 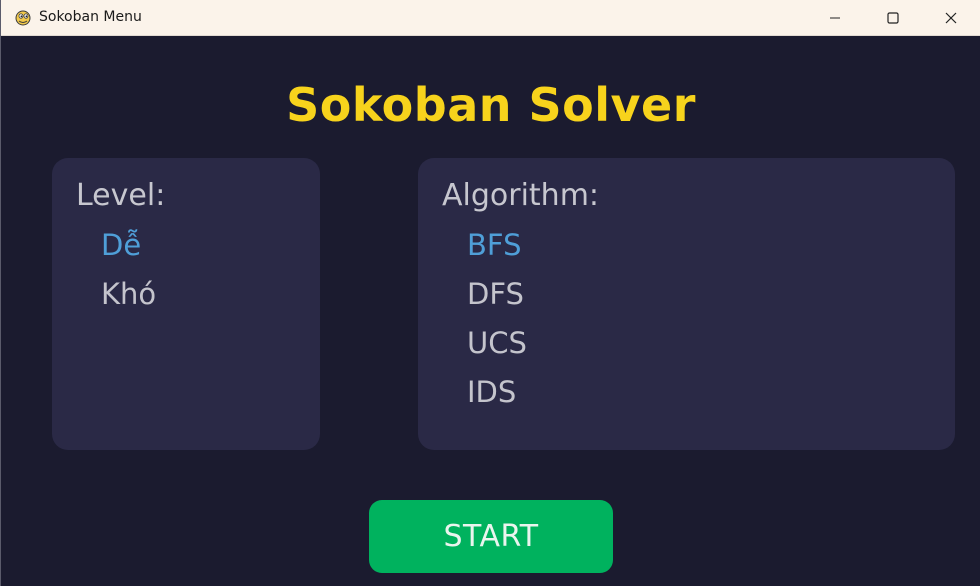 What do you see at coordinates (491, 536) in the screenshot?
I see `start-button: START` at bounding box center [491, 536].